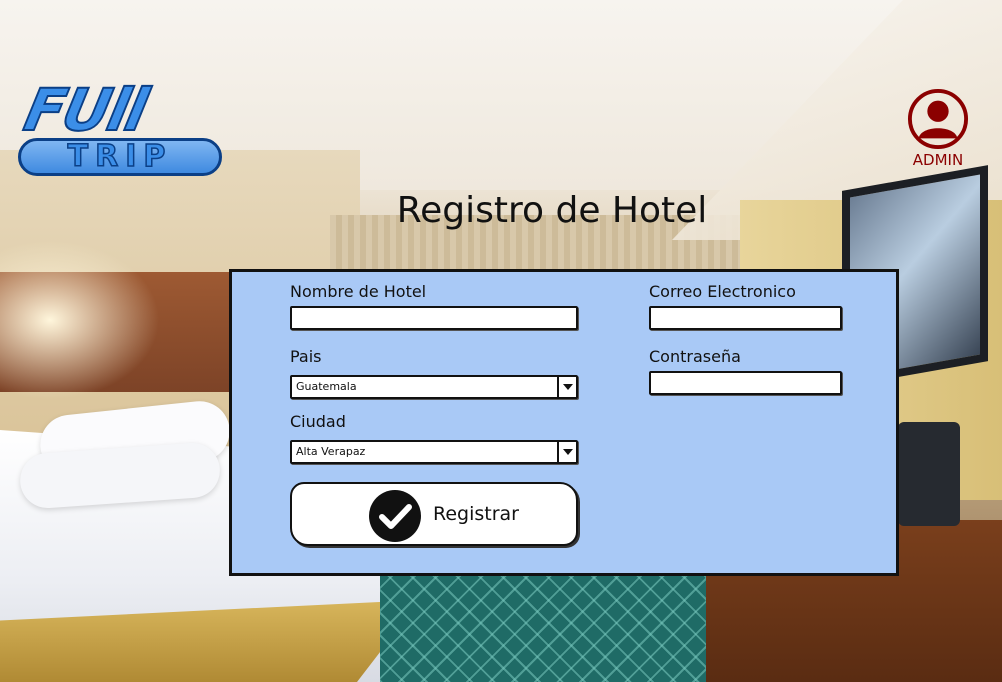  What do you see at coordinates (722, 291) in the screenshot?
I see `email-label: Correo Electronico` at bounding box center [722, 291].